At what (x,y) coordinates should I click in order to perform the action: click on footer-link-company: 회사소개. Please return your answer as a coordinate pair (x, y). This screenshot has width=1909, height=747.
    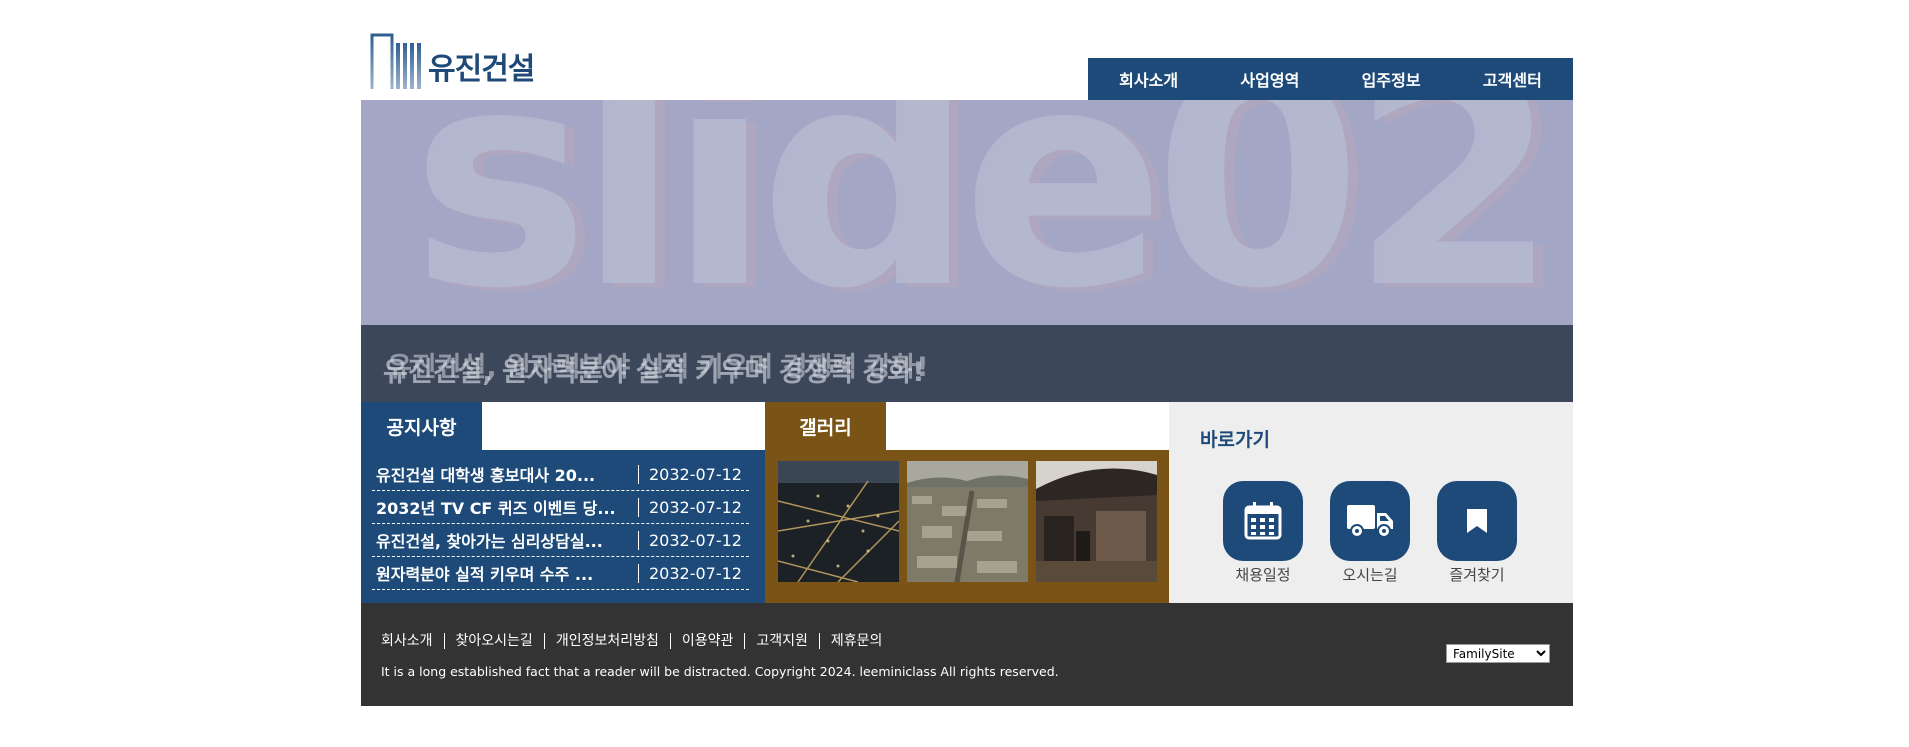
    Looking at the image, I should click on (412, 641).